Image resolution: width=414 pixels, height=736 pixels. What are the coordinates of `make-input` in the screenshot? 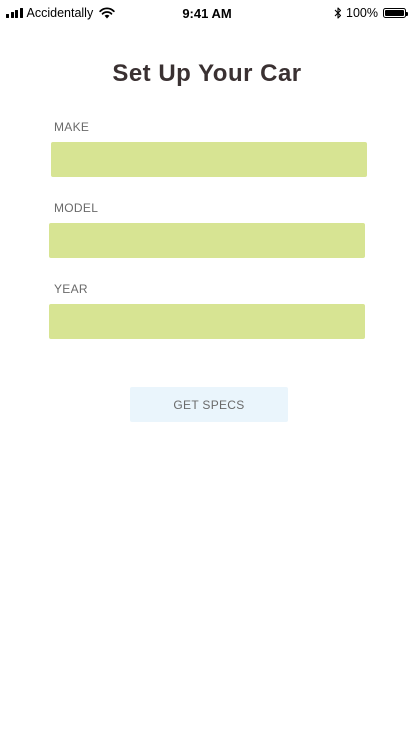 It's located at (209, 159).